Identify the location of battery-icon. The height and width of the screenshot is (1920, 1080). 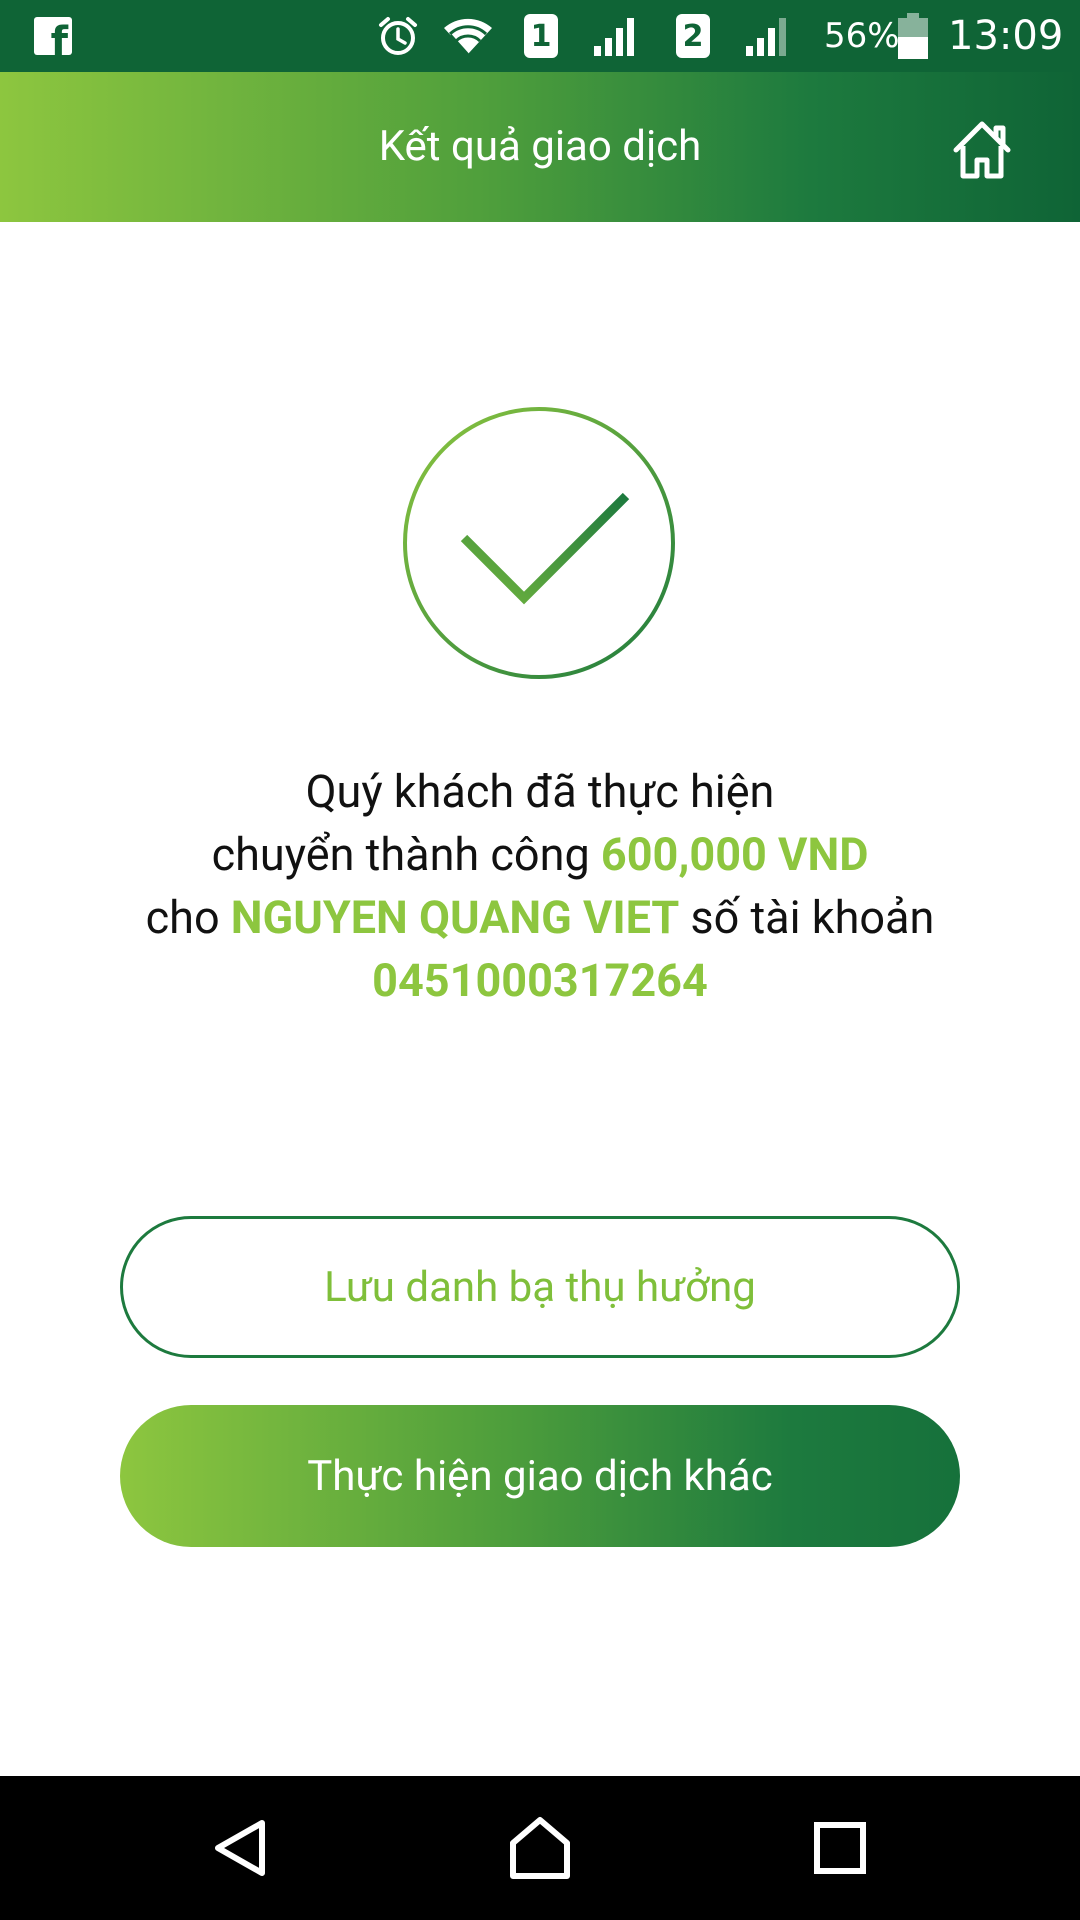
(913, 36).